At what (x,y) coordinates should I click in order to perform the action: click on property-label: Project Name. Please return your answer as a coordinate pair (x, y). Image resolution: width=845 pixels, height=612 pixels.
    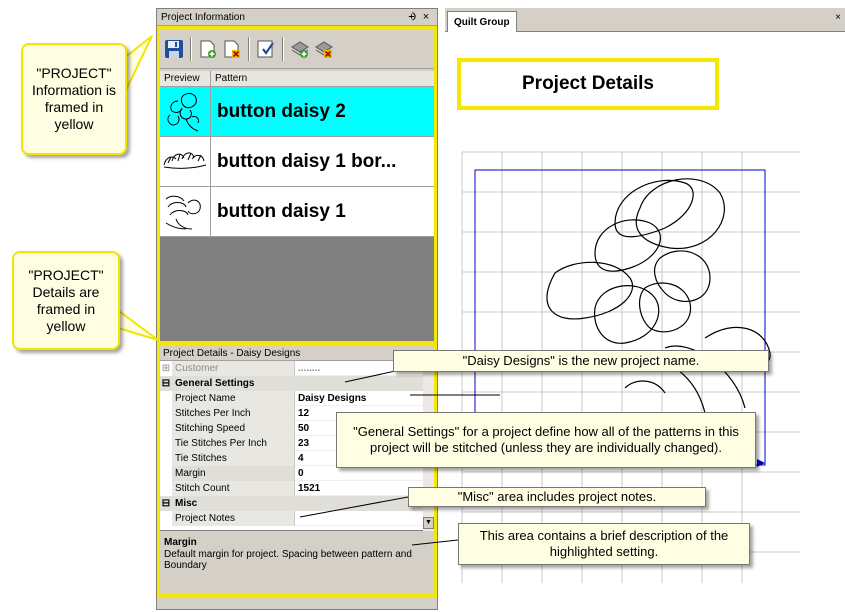
    Looking at the image, I should click on (233, 398).